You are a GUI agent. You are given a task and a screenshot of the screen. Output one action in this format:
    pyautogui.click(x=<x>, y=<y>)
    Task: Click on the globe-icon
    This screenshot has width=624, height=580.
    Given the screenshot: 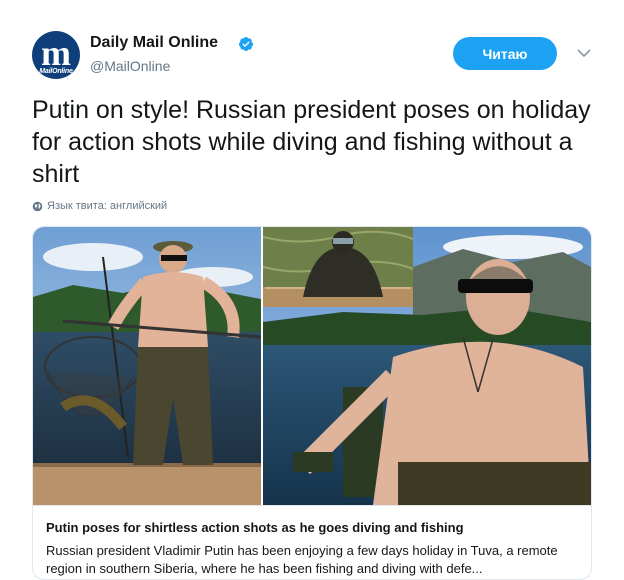 What is the action you would take?
    pyautogui.click(x=37, y=206)
    